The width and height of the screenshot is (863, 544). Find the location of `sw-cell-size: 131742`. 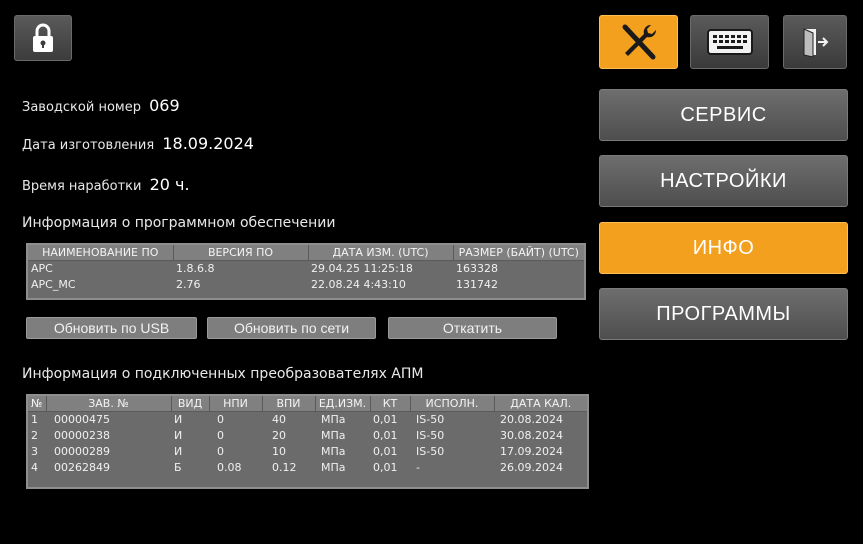

sw-cell-size: 131742 is located at coordinates (477, 284).